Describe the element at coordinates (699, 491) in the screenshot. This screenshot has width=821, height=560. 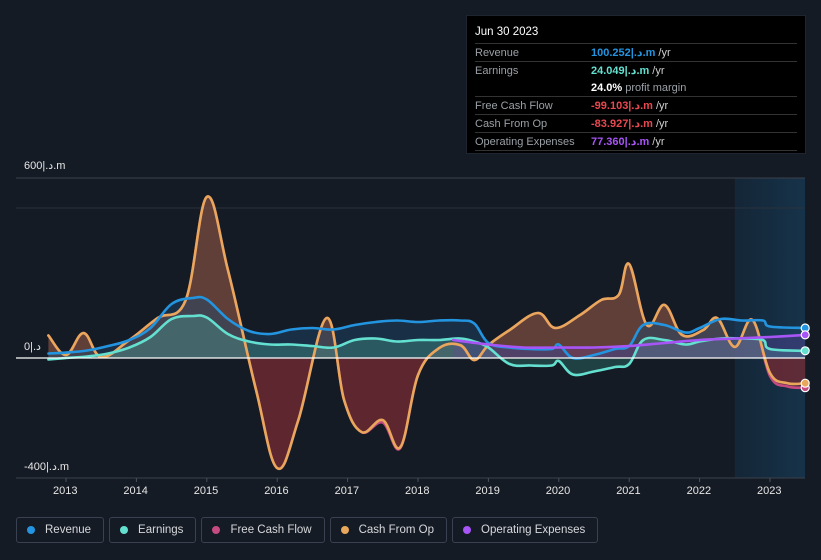
I see `x-tick-label: 2022` at that location.